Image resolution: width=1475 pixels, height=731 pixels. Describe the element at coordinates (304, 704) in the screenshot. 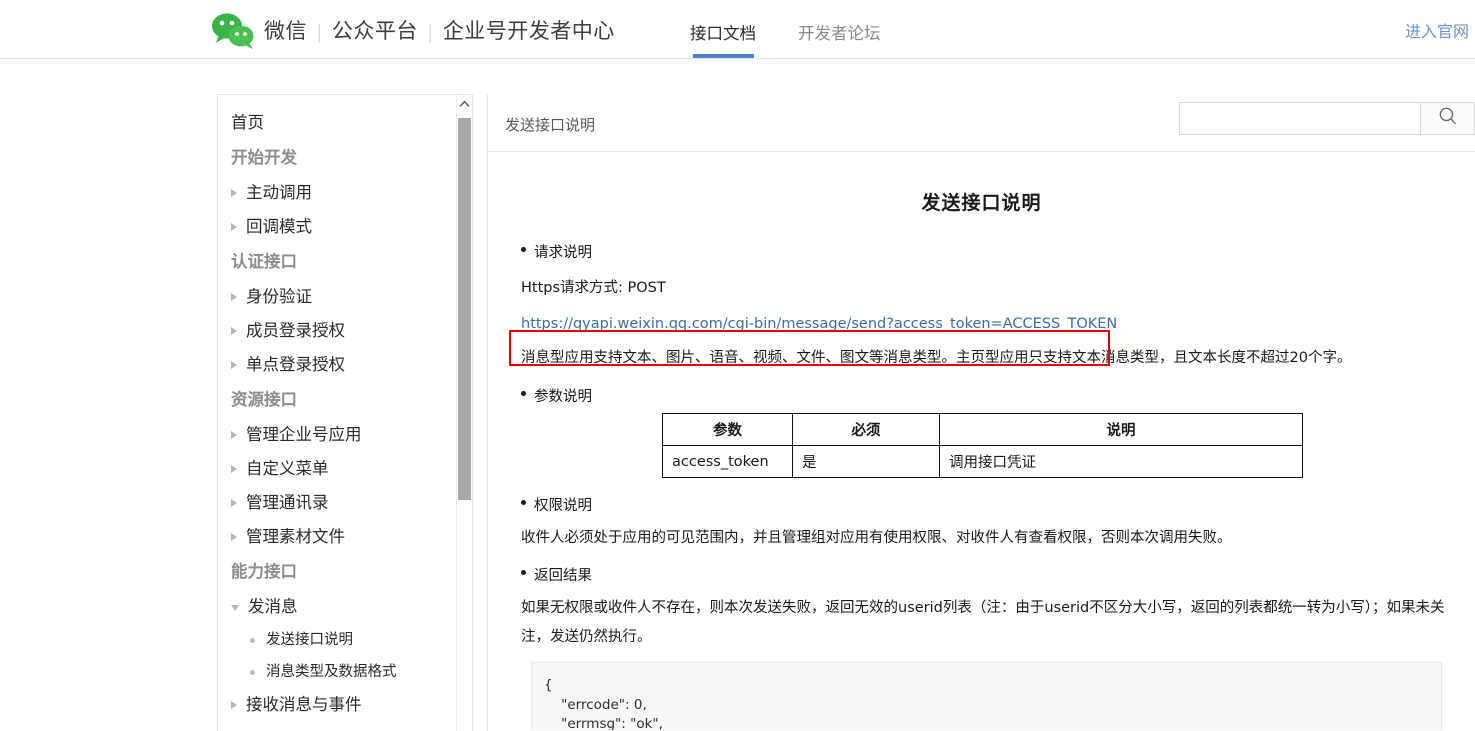

I see `sidebar-item-label: 接收消息与事件` at that location.